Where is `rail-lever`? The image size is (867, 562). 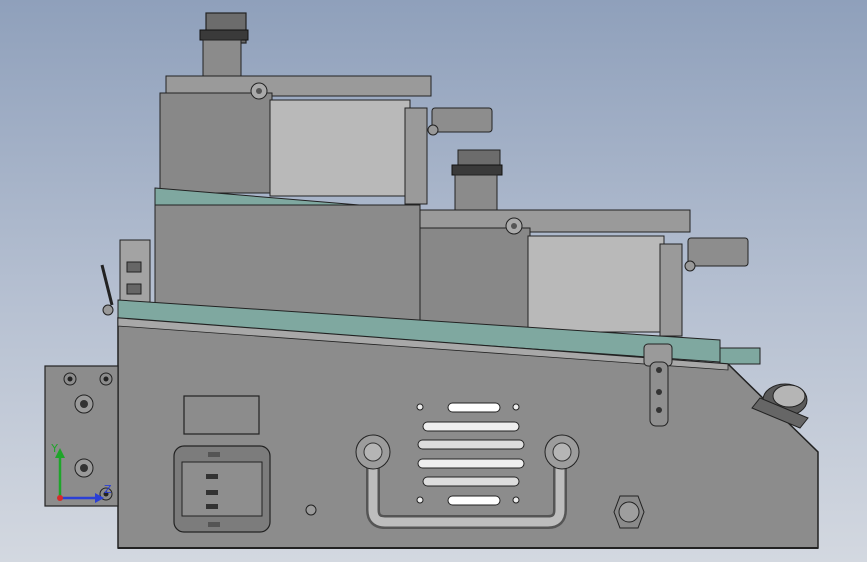 rail-lever is located at coordinates (107, 285).